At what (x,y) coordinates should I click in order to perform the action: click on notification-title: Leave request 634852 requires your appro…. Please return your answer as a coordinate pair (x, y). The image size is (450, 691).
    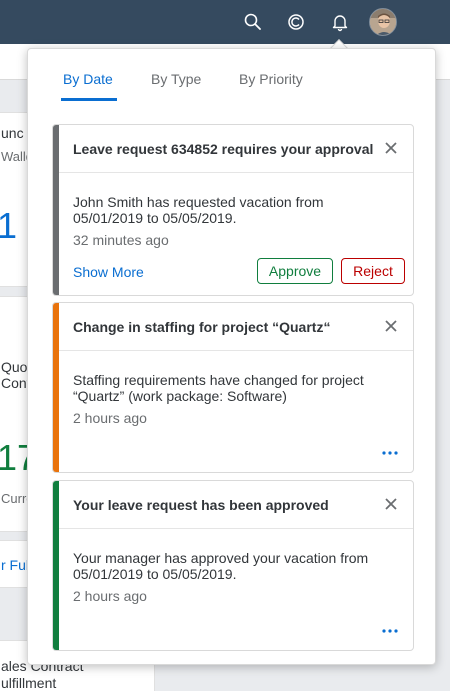
    Looking at the image, I should click on (223, 149).